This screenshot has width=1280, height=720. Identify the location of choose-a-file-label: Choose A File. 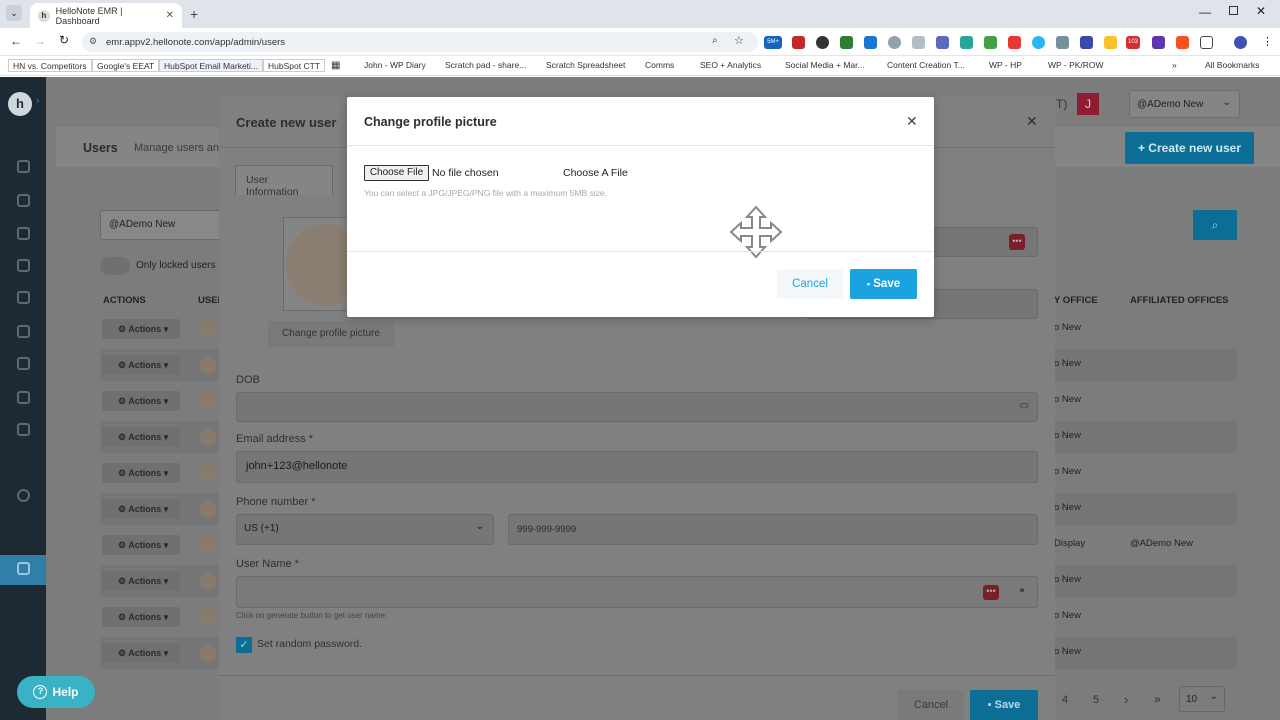
(595, 173).